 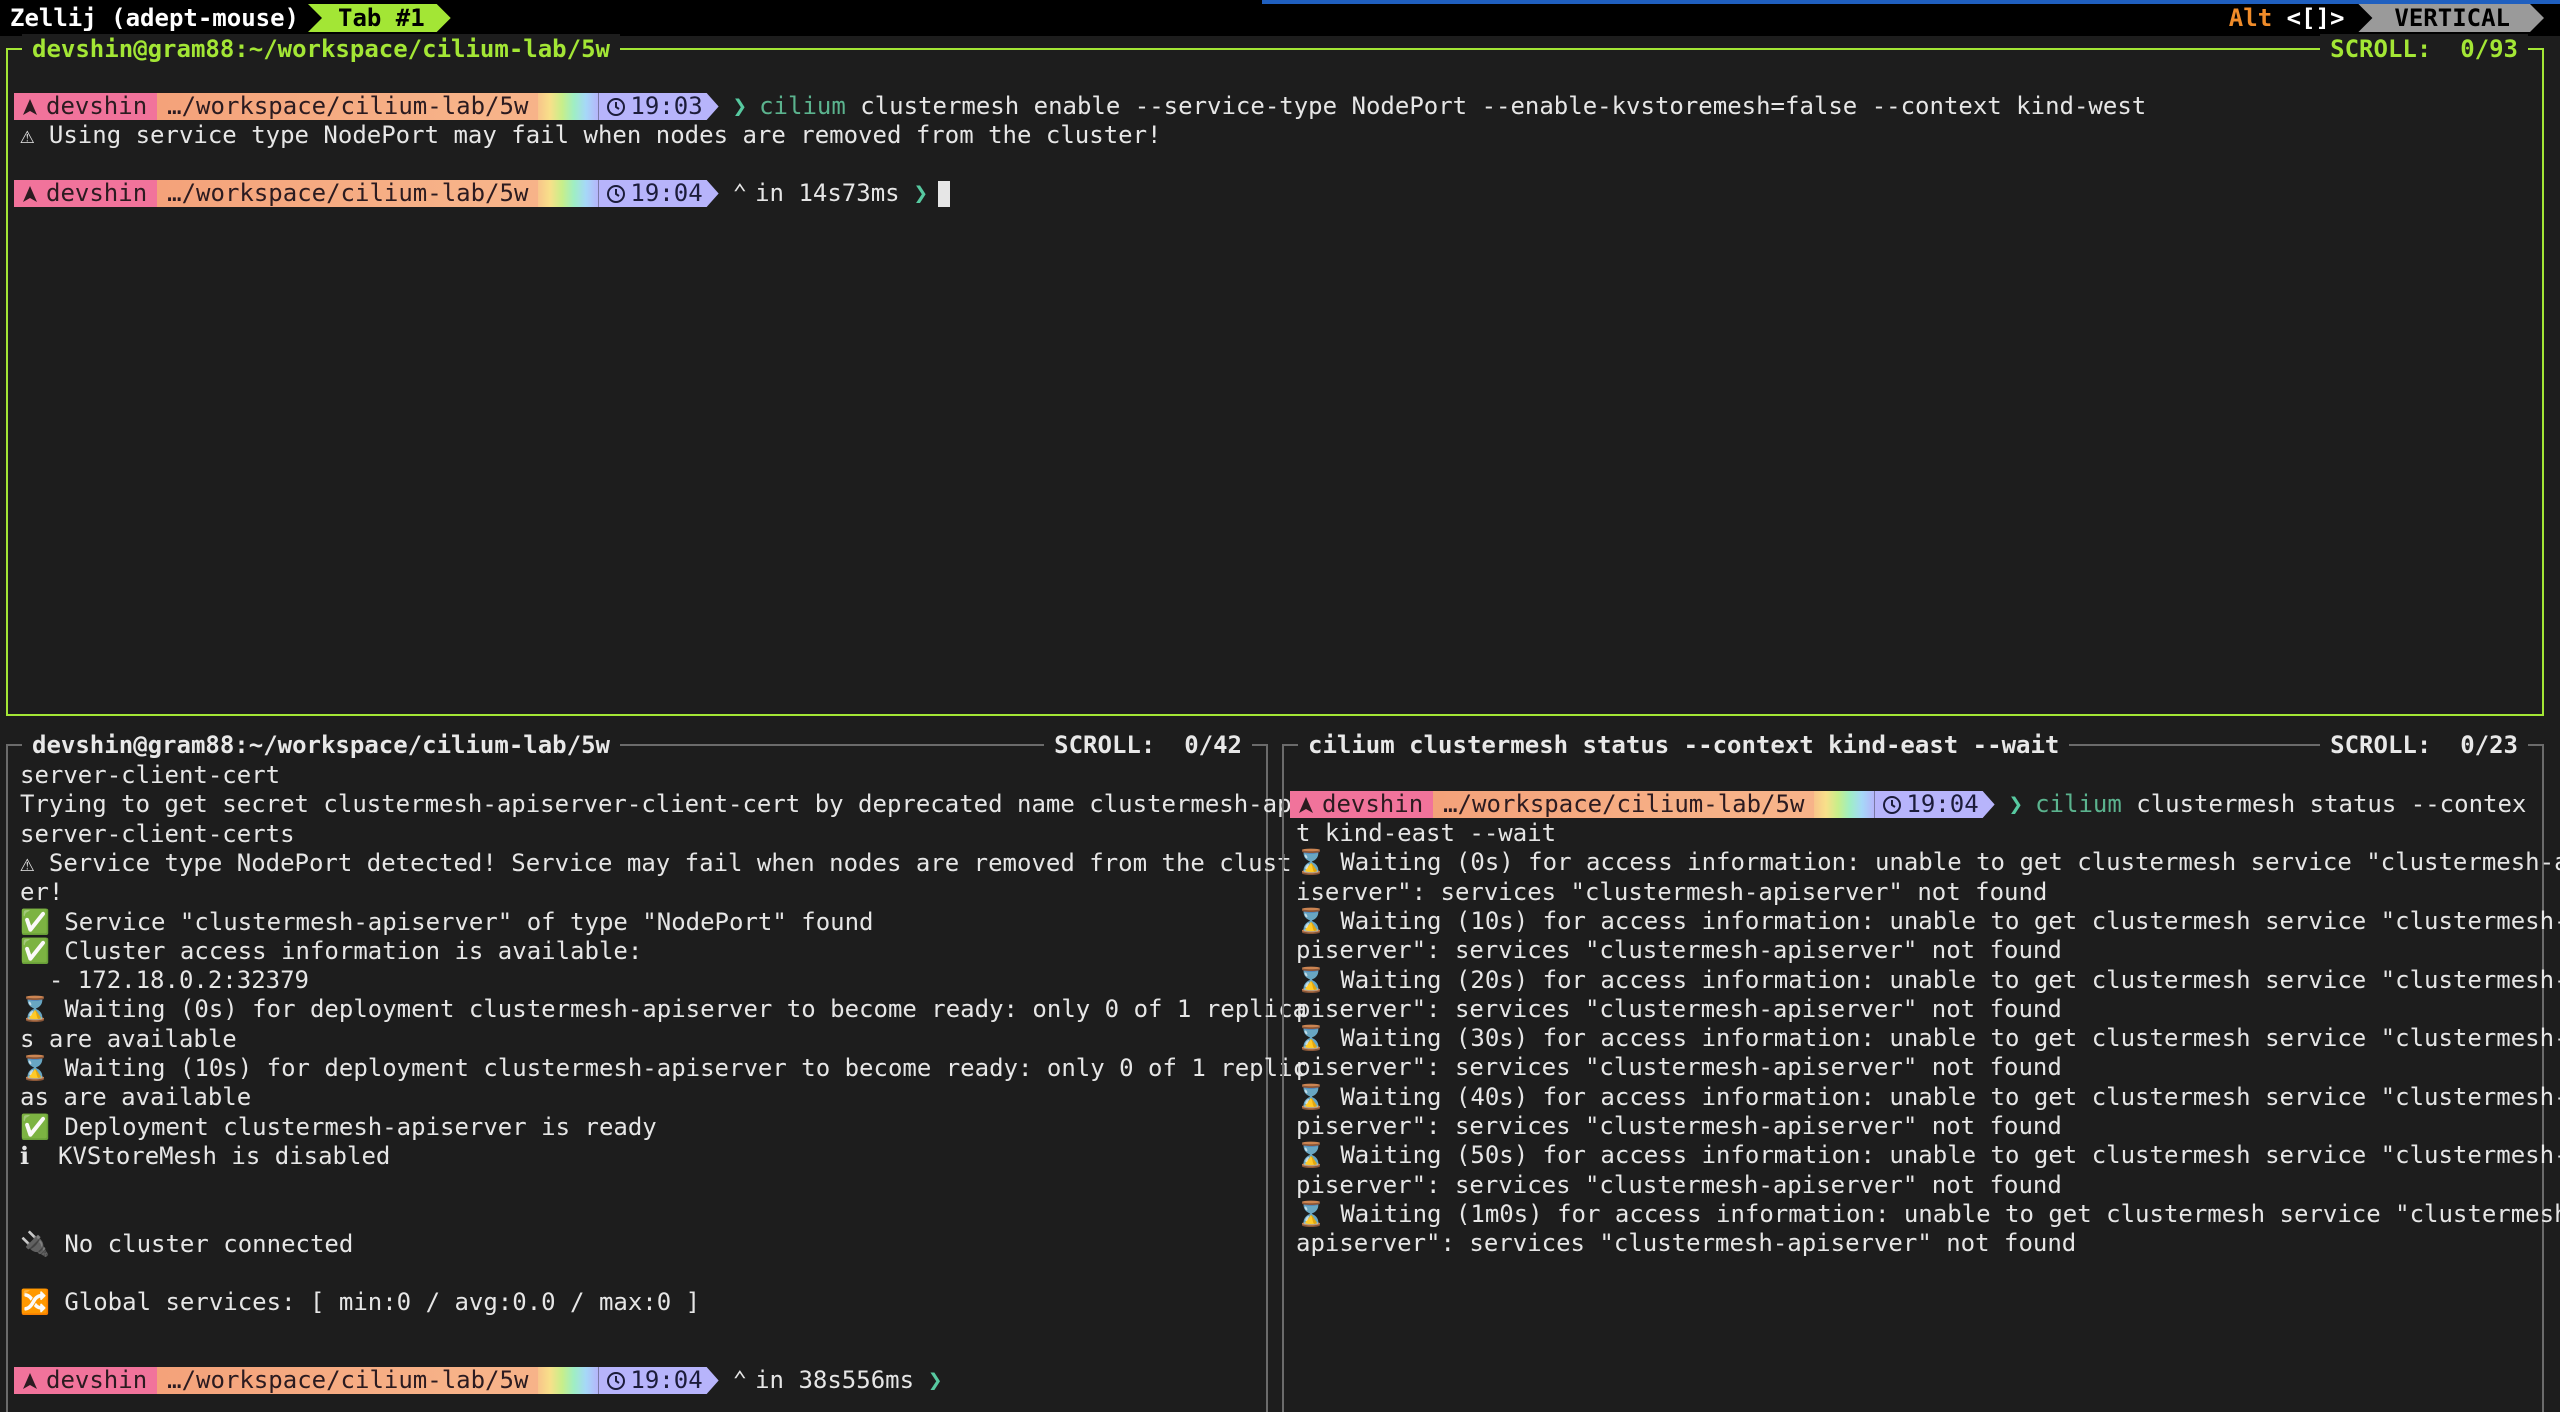 What do you see at coordinates (136, 1097) in the screenshot?
I see `output-line: as are available` at bounding box center [136, 1097].